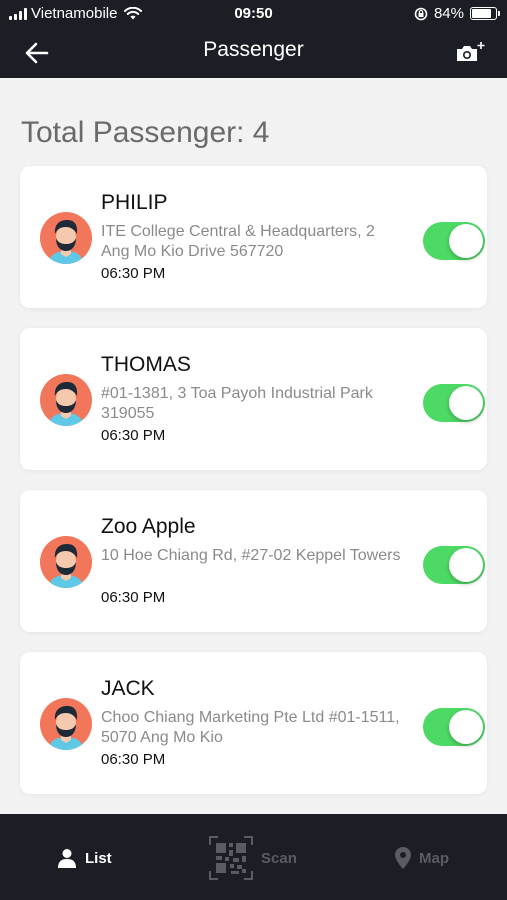  I want to click on camera-add-icon, so click(471, 51).